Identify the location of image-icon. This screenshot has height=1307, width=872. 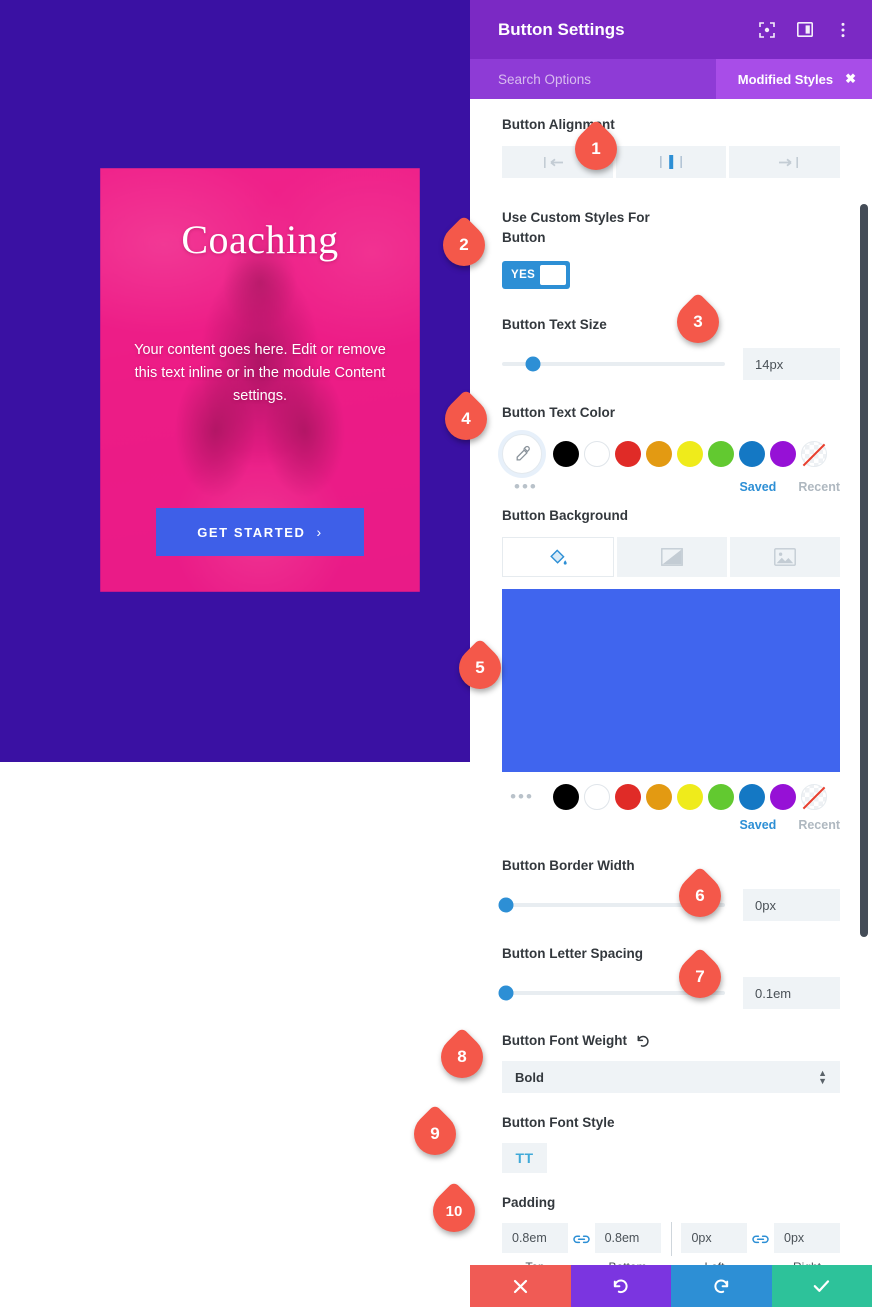
(785, 557).